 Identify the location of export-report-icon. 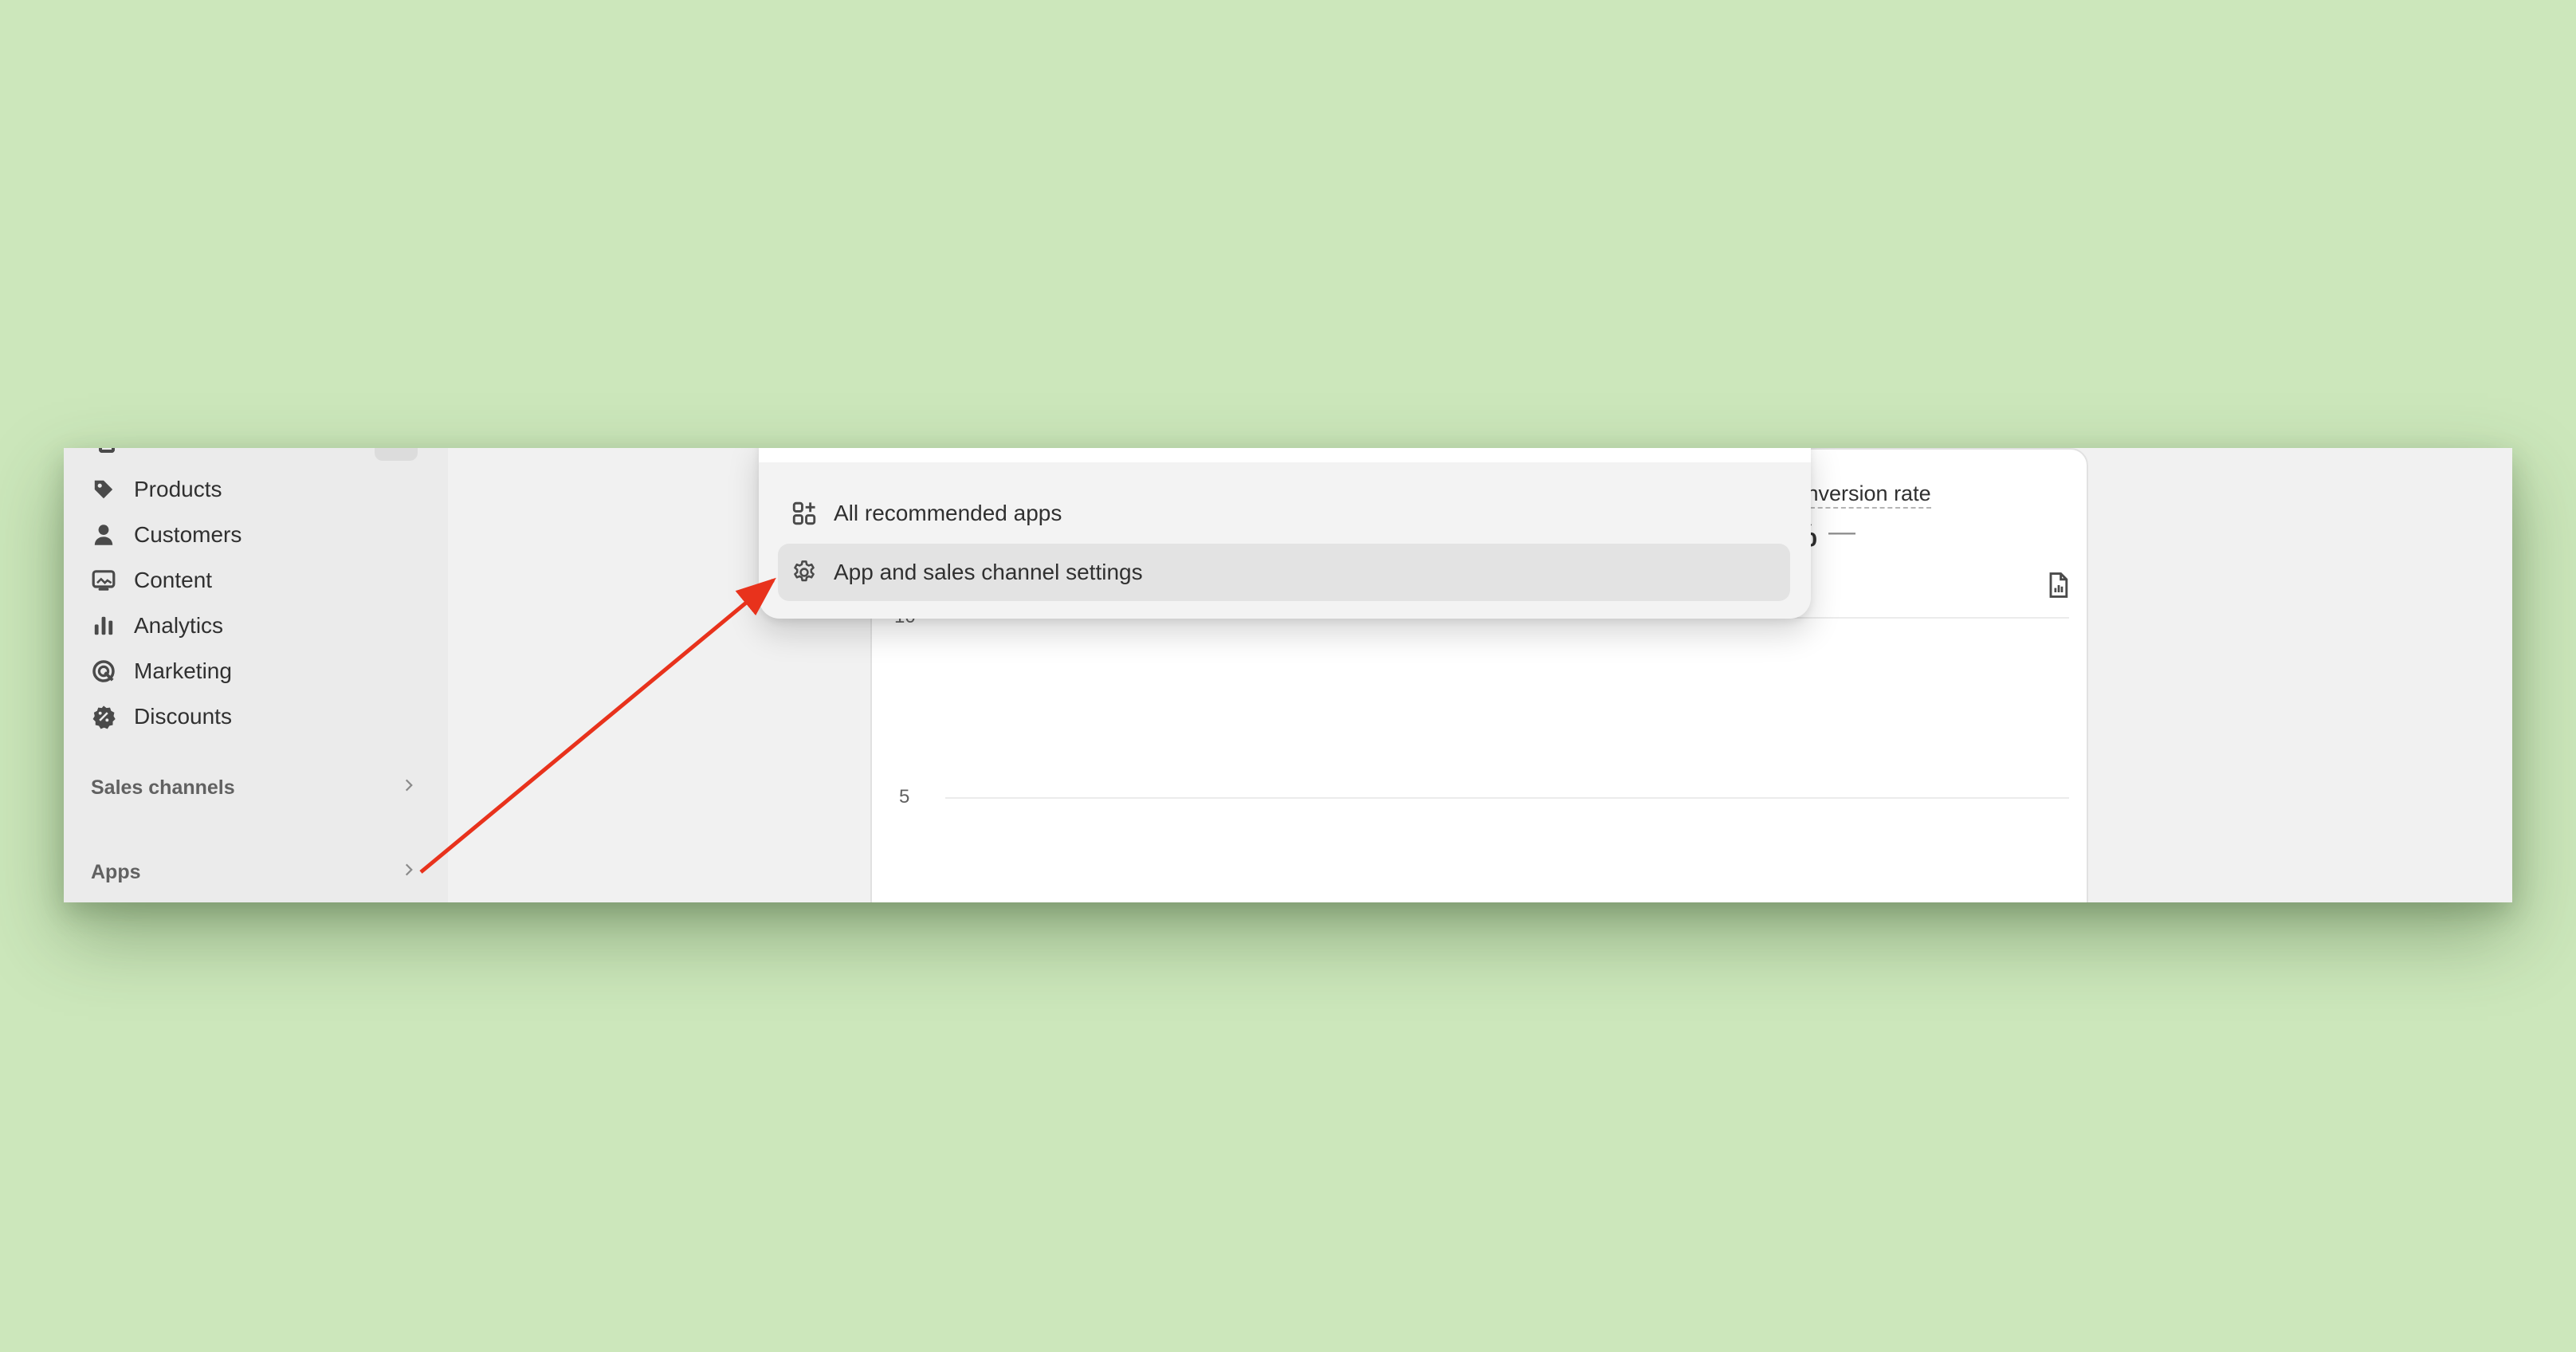
(2058, 585).